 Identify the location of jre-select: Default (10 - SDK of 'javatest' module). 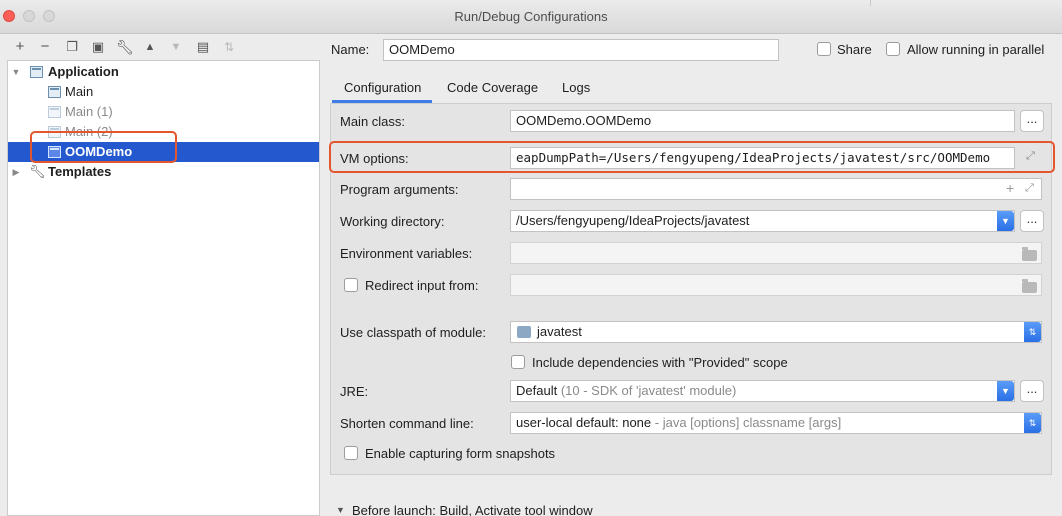
(762, 391).